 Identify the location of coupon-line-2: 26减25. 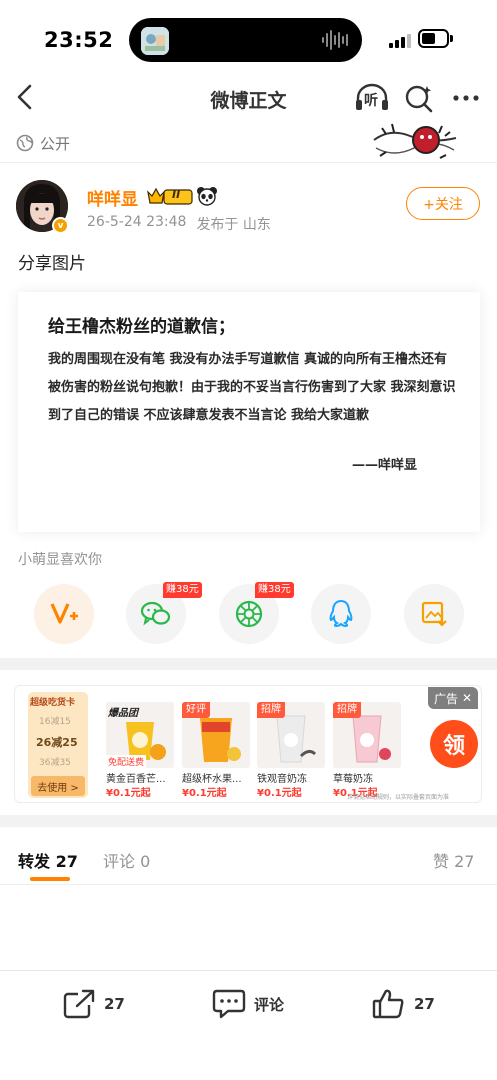
(57, 742).